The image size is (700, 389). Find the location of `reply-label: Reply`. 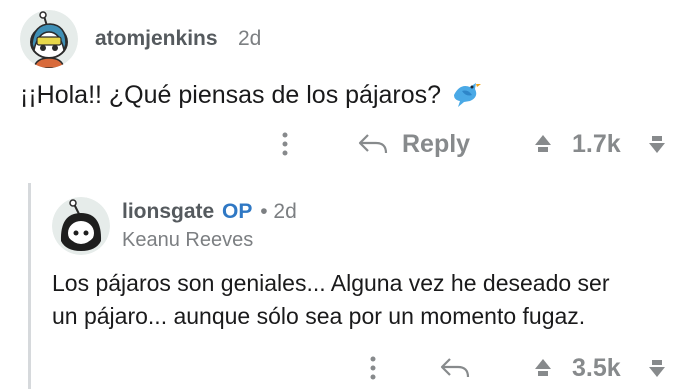

reply-label: Reply is located at coordinates (436, 143).